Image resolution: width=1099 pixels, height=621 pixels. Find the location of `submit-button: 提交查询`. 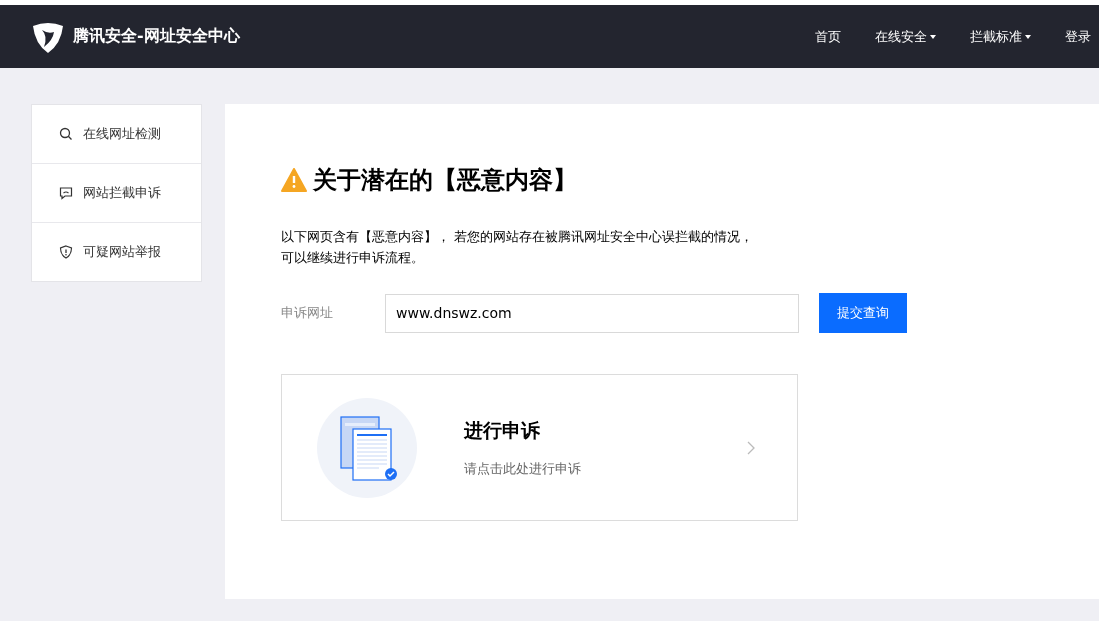

submit-button: 提交查询 is located at coordinates (863, 313).